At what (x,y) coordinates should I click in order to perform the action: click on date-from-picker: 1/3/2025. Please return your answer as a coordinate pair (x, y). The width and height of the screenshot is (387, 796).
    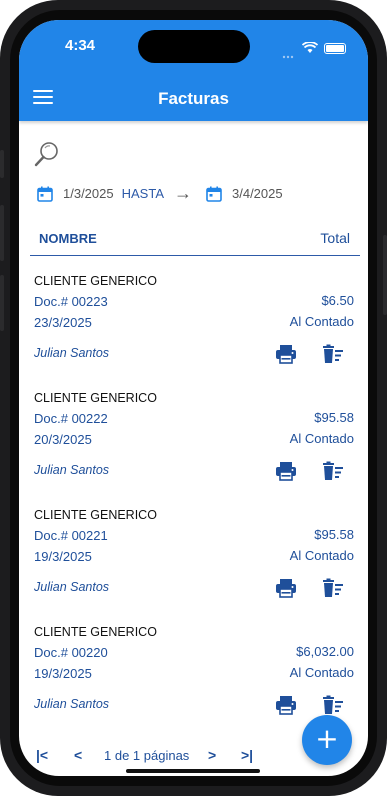
    Looking at the image, I should click on (75, 194).